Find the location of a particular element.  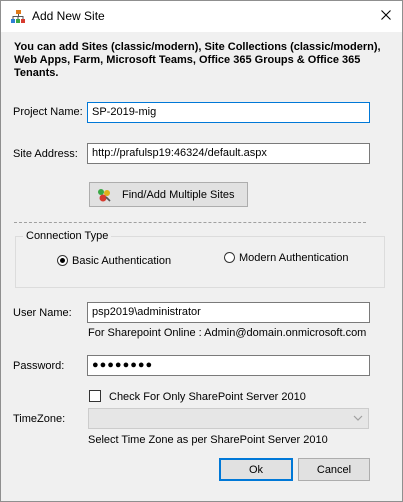

ok-button: Ok is located at coordinates (256, 469).